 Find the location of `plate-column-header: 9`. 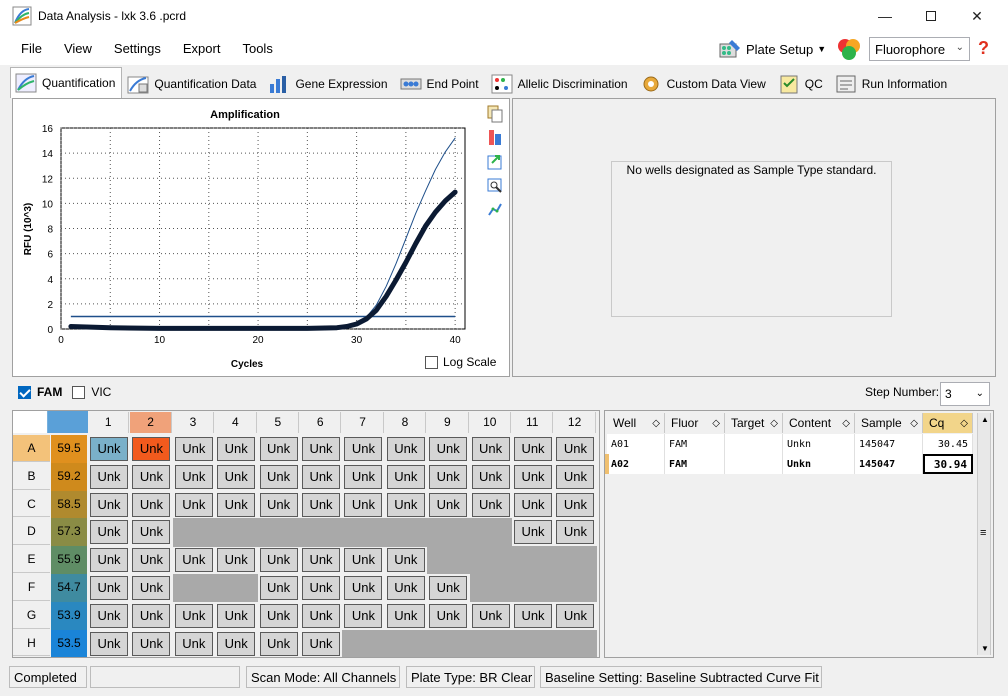

plate-column-header: 9 is located at coordinates (448, 422).